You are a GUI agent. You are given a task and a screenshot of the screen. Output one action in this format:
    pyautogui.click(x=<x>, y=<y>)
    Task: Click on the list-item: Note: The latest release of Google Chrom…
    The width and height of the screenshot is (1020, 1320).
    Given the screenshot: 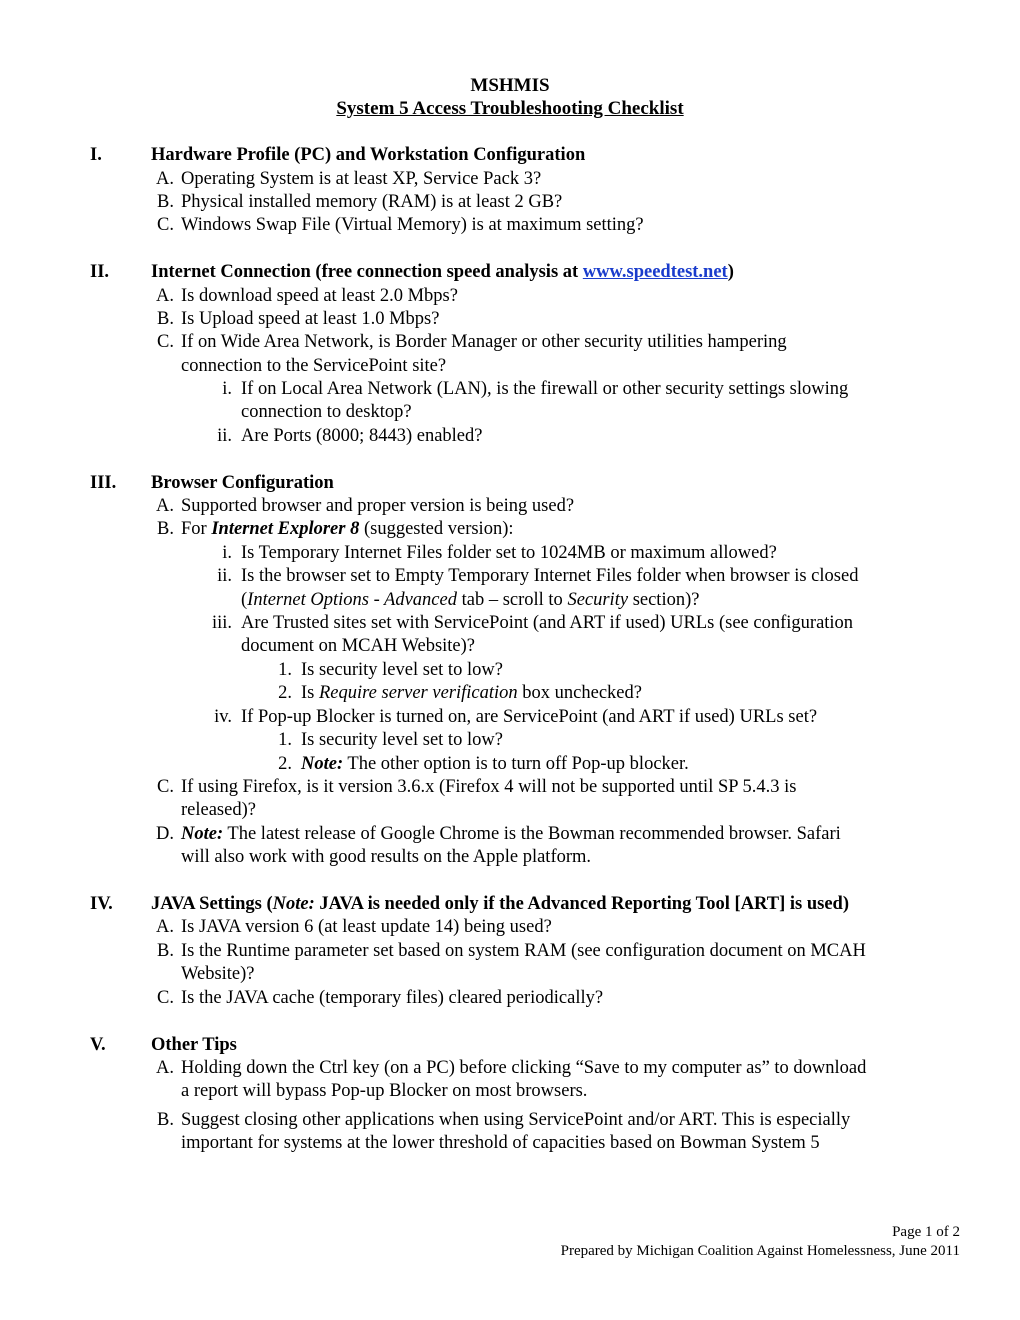 What is the action you would take?
    pyautogui.click(x=511, y=834)
    